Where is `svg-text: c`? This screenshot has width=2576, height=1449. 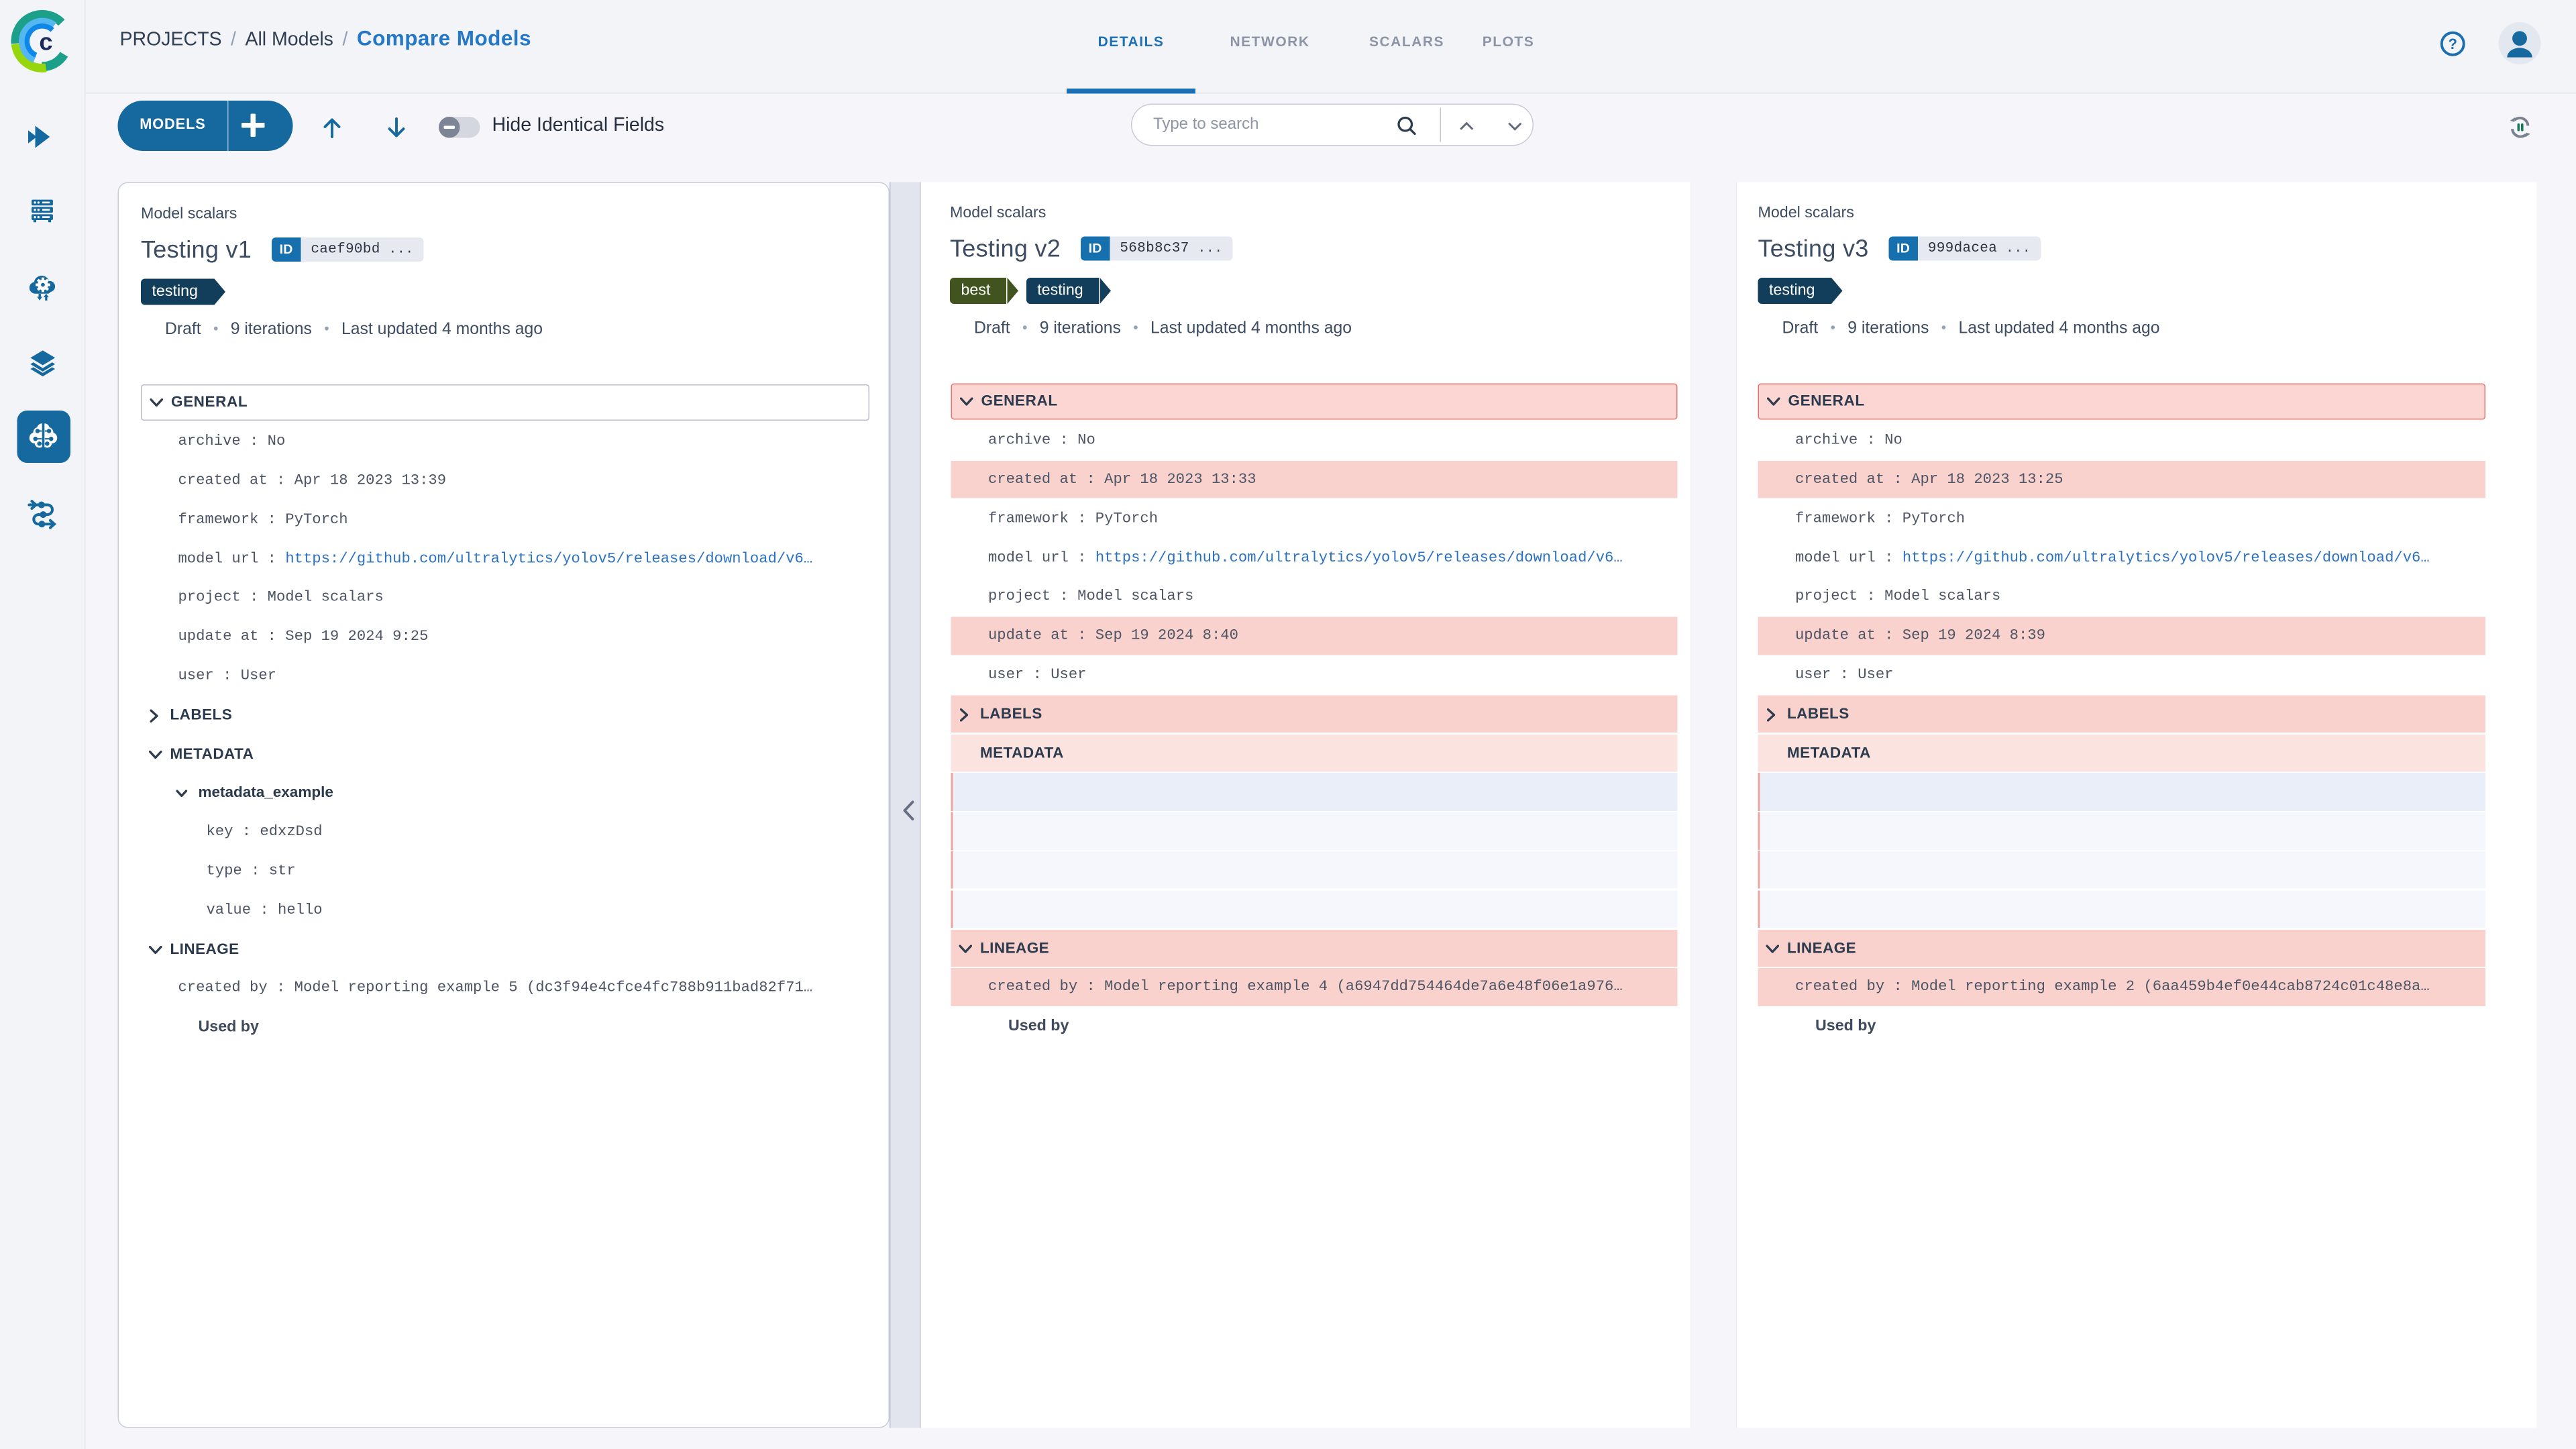 svg-text: c is located at coordinates (45, 41).